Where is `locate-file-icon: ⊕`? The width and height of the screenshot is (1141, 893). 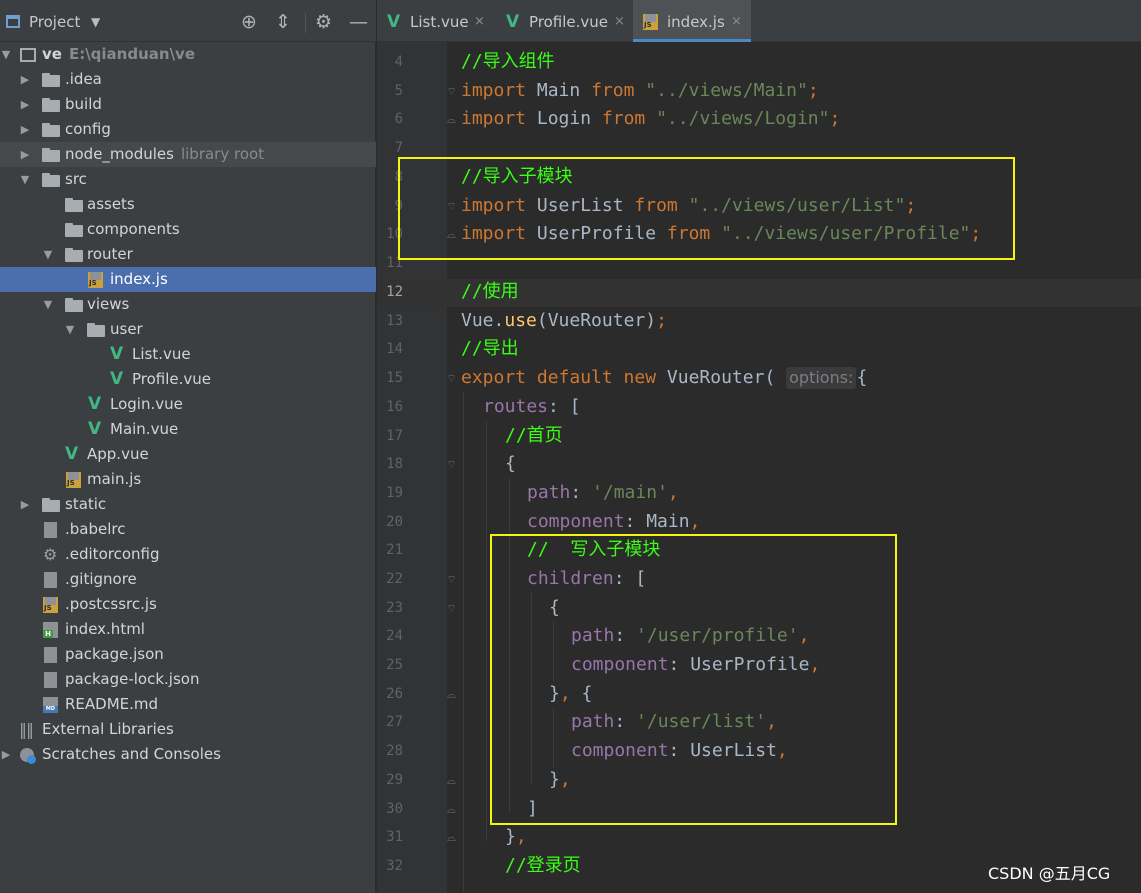 locate-file-icon: ⊕ is located at coordinates (249, 22).